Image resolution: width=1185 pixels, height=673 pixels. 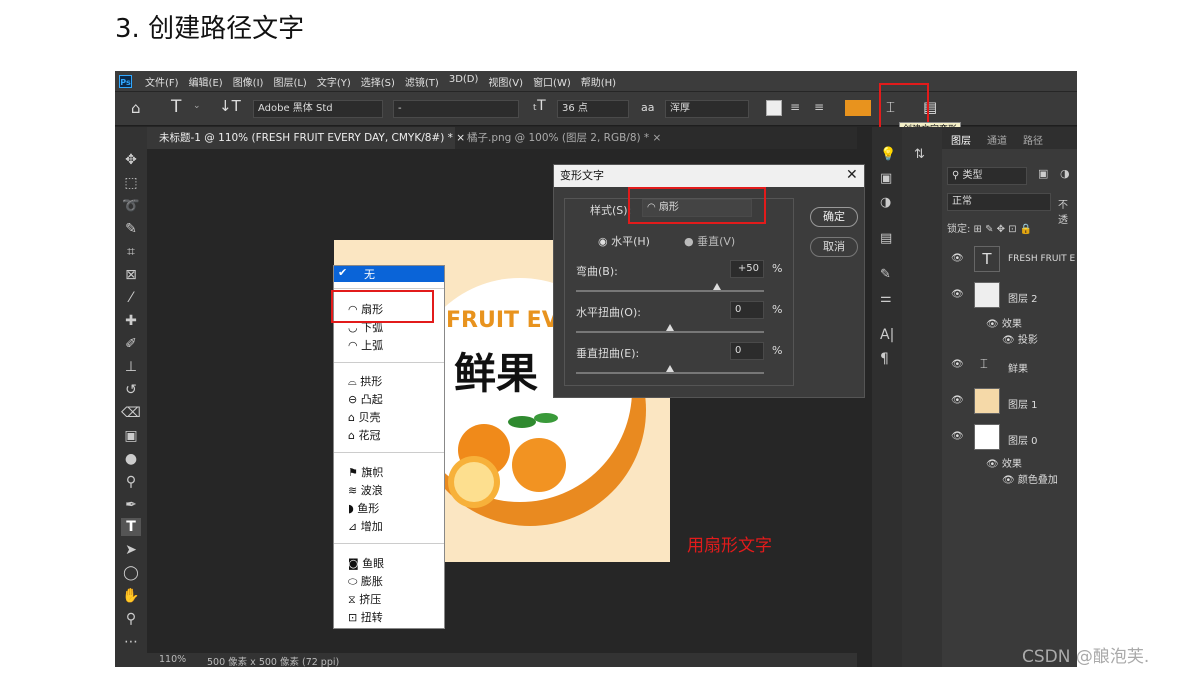 I want to click on pen-tool-icon: ✒, so click(x=131, y=505).